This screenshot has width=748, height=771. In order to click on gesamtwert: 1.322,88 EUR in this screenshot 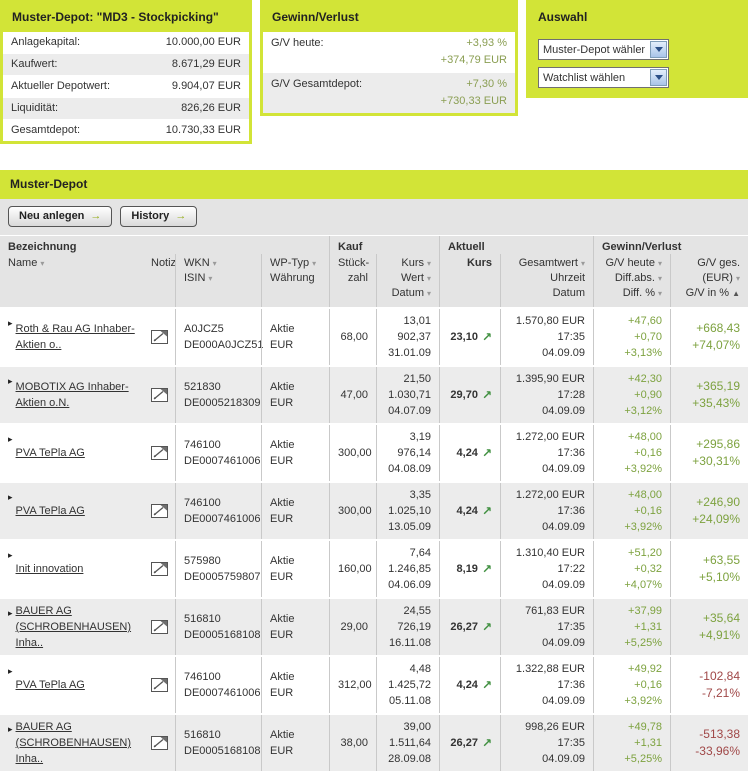, I will do `click(550, 669)`.